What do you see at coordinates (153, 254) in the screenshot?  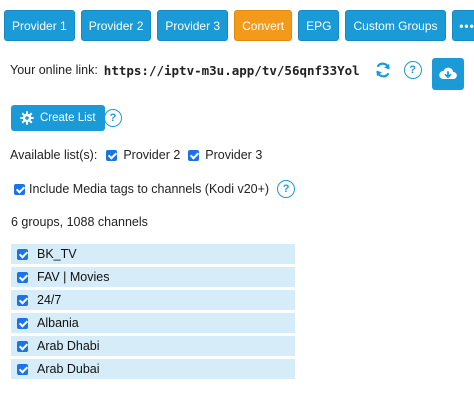 I see `list-item: BK_TV` at bounding box center [153, 254].